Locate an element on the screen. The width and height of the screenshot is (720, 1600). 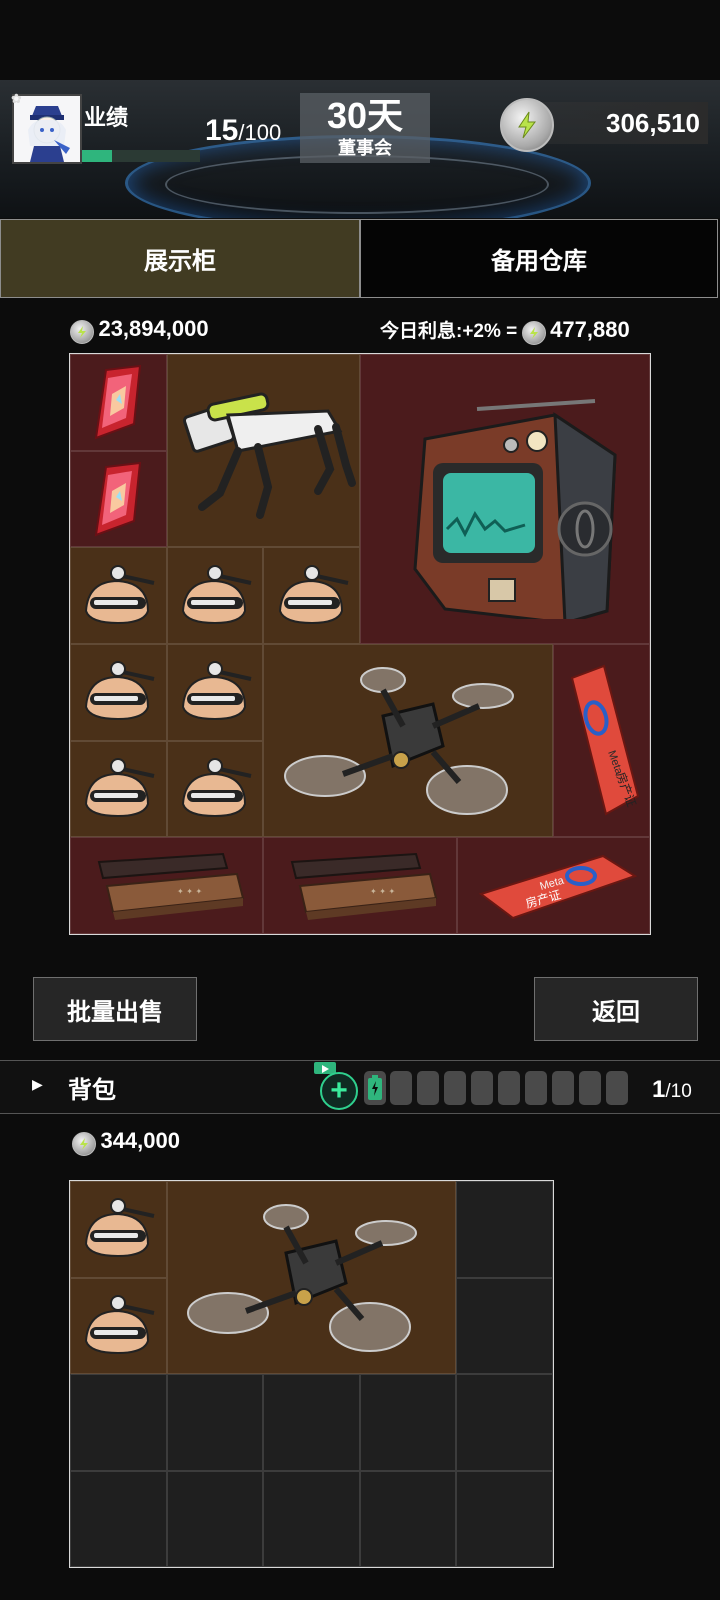
showcase-value: 23,894,000 is located at coordinates (139, 330).